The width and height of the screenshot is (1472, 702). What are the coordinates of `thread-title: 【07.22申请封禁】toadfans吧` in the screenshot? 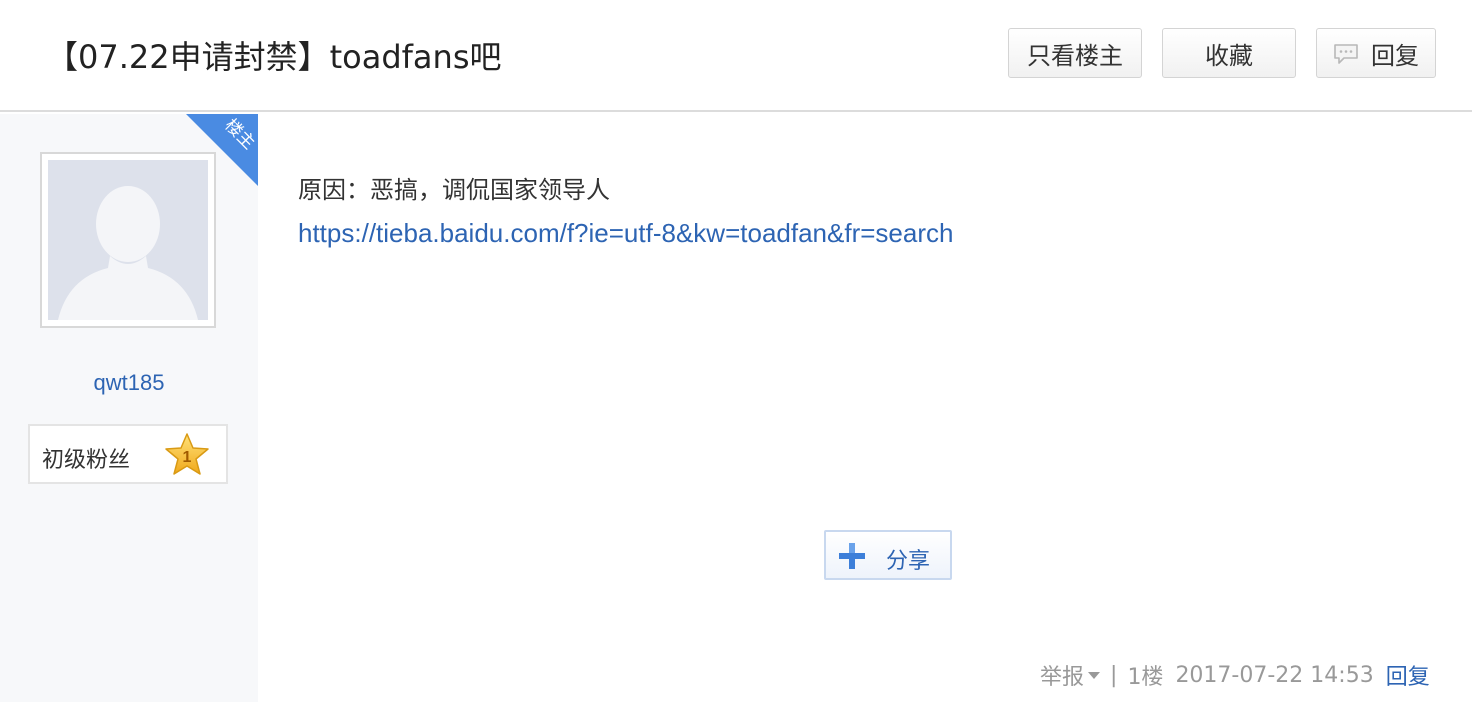 It's located at (274, 57).